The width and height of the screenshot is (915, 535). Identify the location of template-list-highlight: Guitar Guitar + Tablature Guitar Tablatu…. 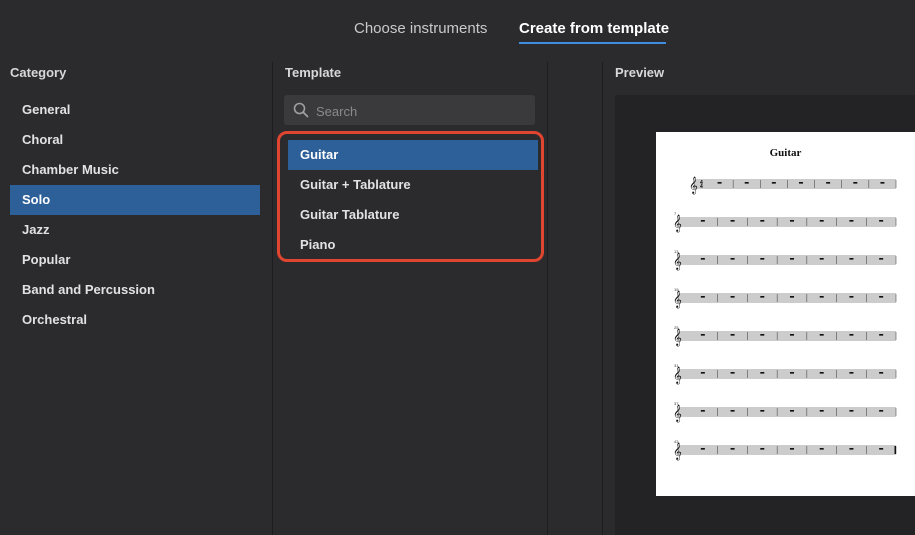
(410, 196).